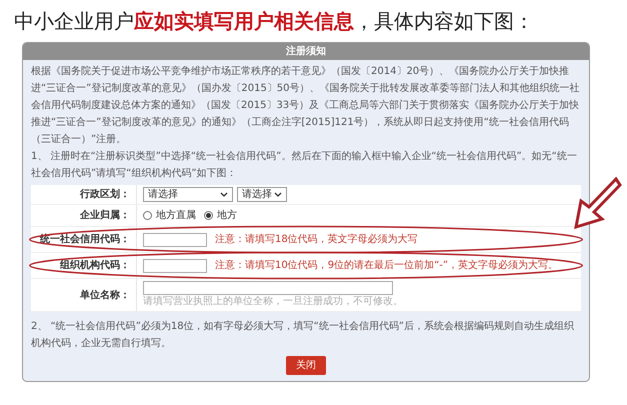  I want to click on dialog-title: 注册须知, so click(306, 51).